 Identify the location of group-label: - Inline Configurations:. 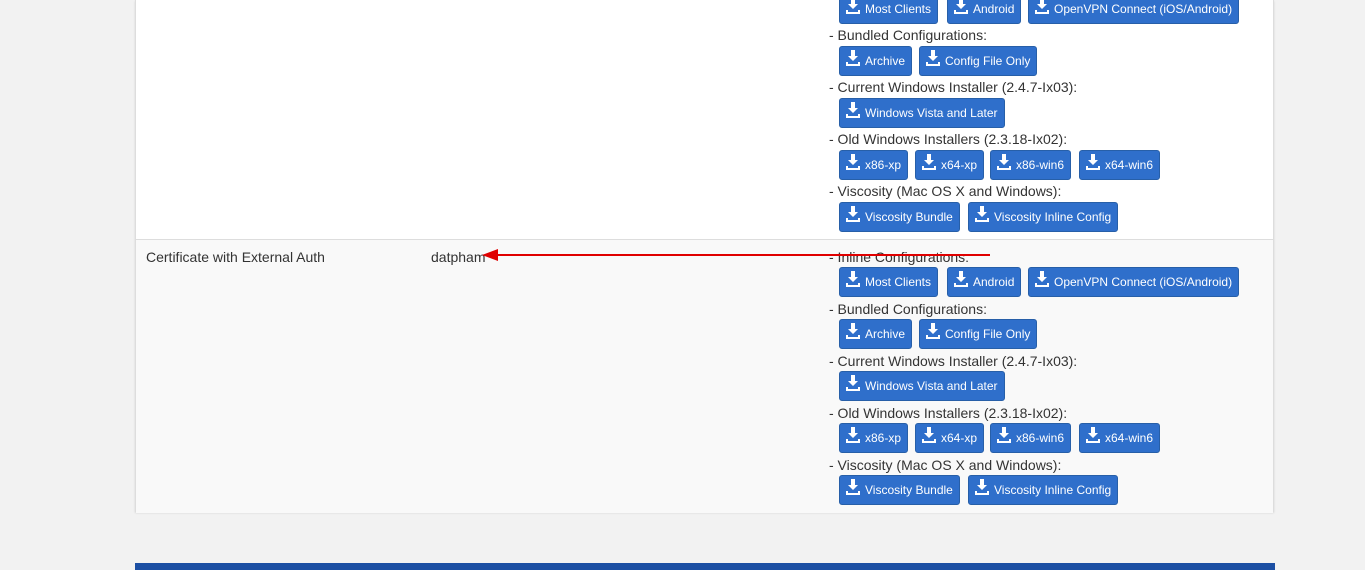
(899, 257).